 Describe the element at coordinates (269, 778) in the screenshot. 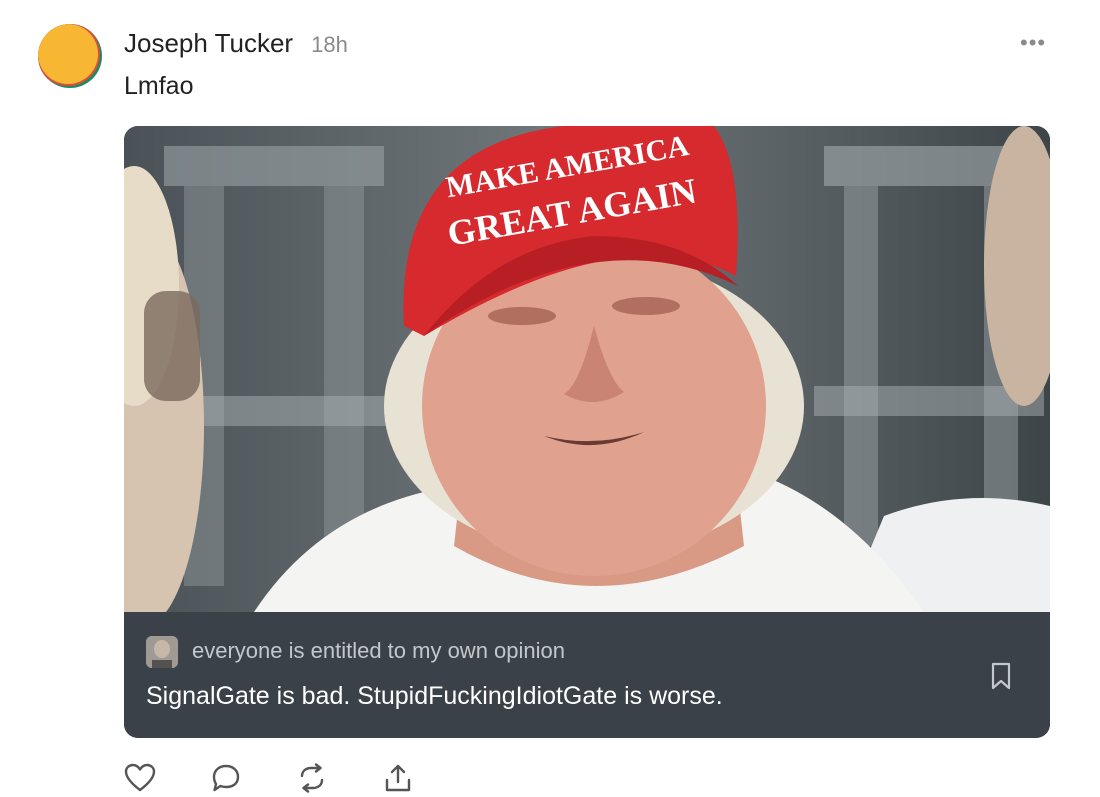

I see `post-actions` at that location.